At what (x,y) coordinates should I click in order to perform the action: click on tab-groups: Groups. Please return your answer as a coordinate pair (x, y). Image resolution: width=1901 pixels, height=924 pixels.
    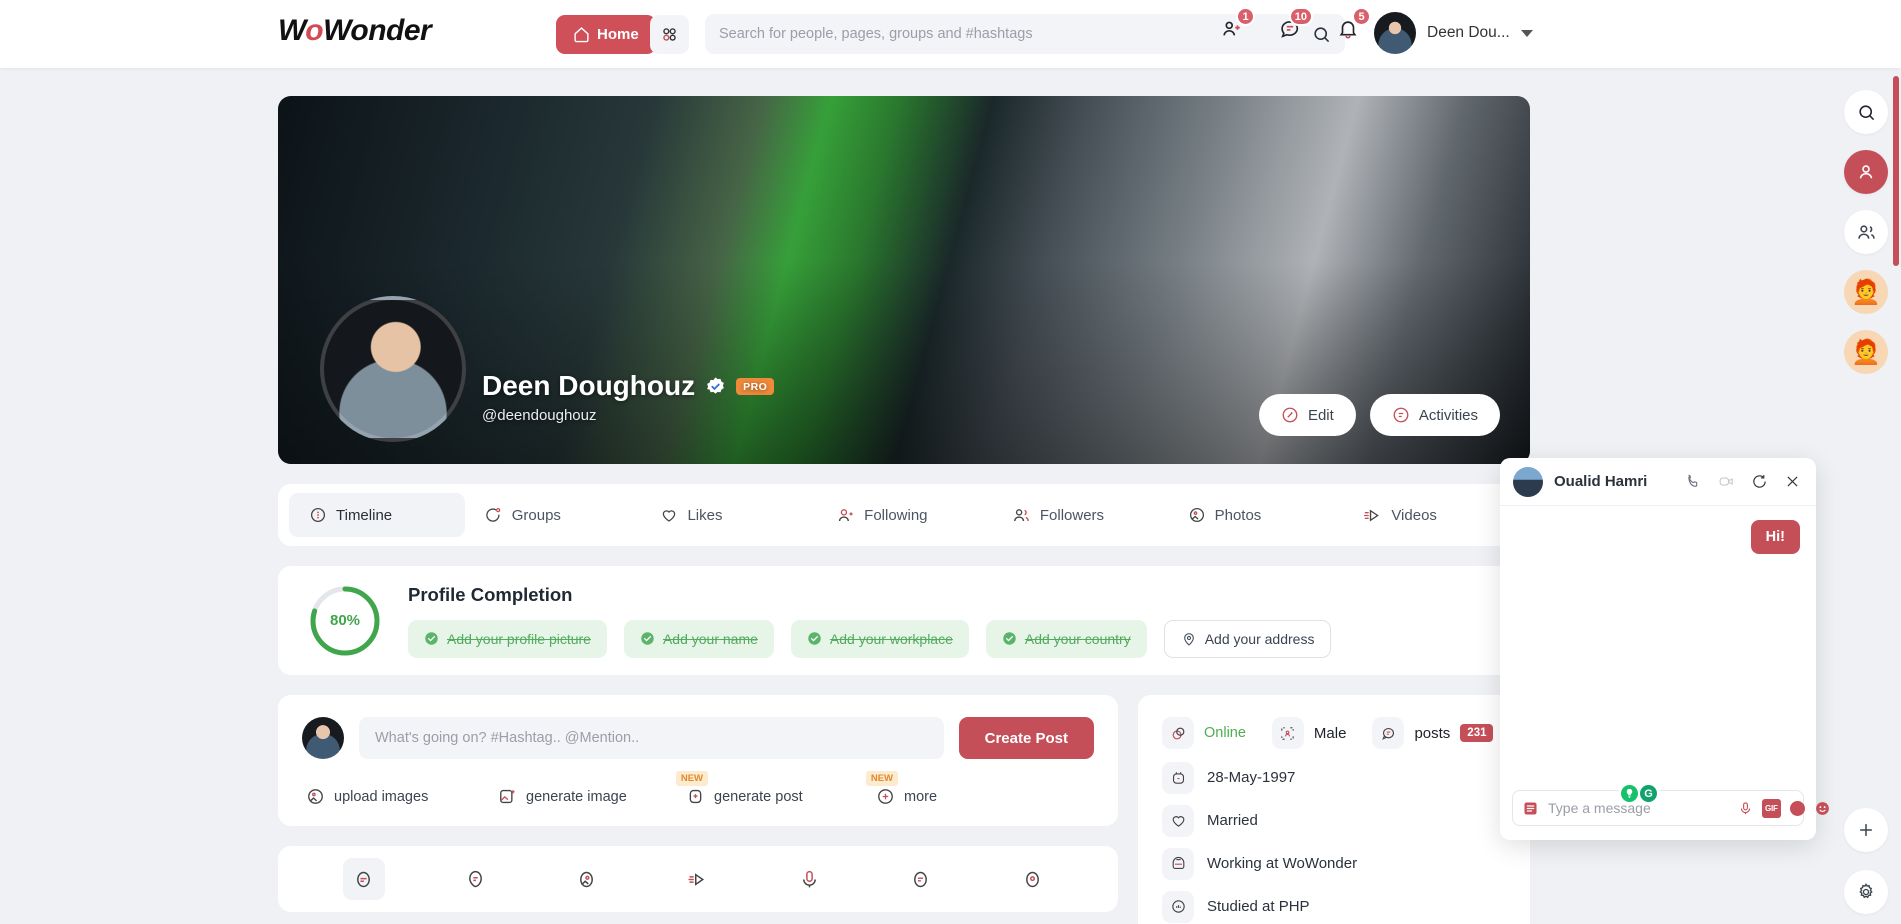
    Looking at the image, I should click on (553, 515).